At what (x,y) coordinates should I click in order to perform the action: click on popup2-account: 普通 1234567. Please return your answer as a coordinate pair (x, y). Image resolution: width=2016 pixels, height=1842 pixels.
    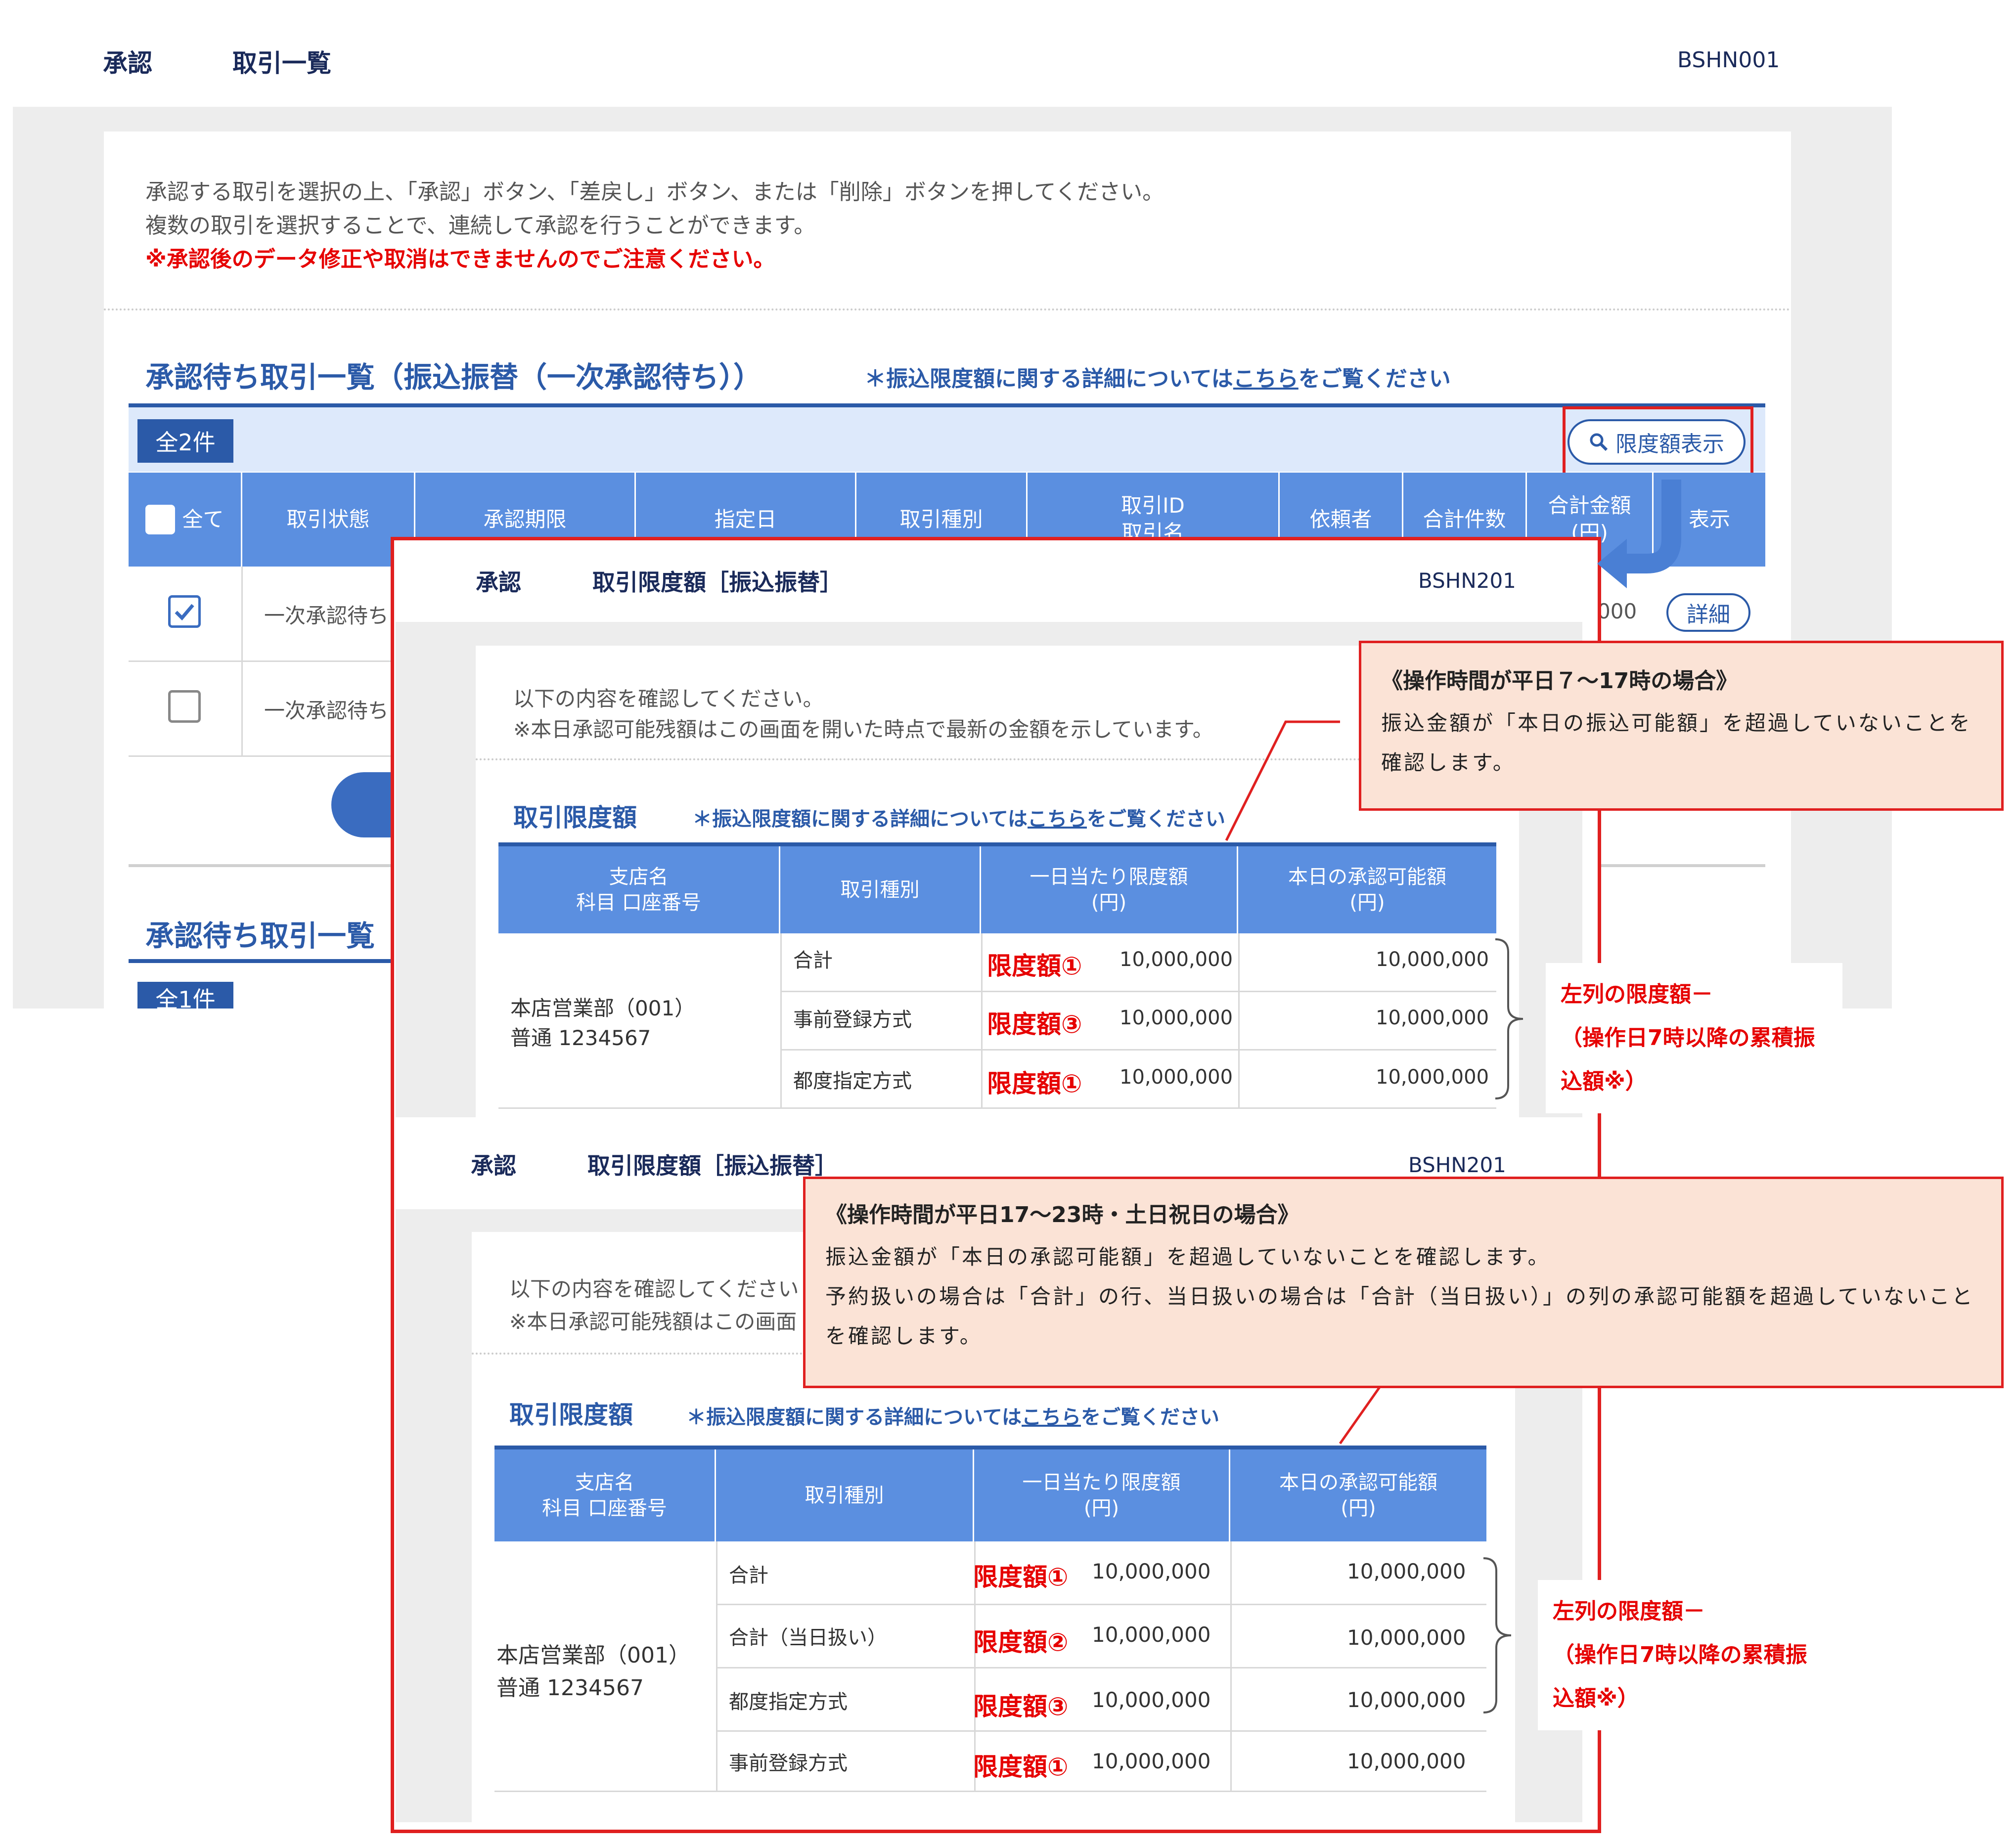
    Looking at the image, I should click on (570, 1688).